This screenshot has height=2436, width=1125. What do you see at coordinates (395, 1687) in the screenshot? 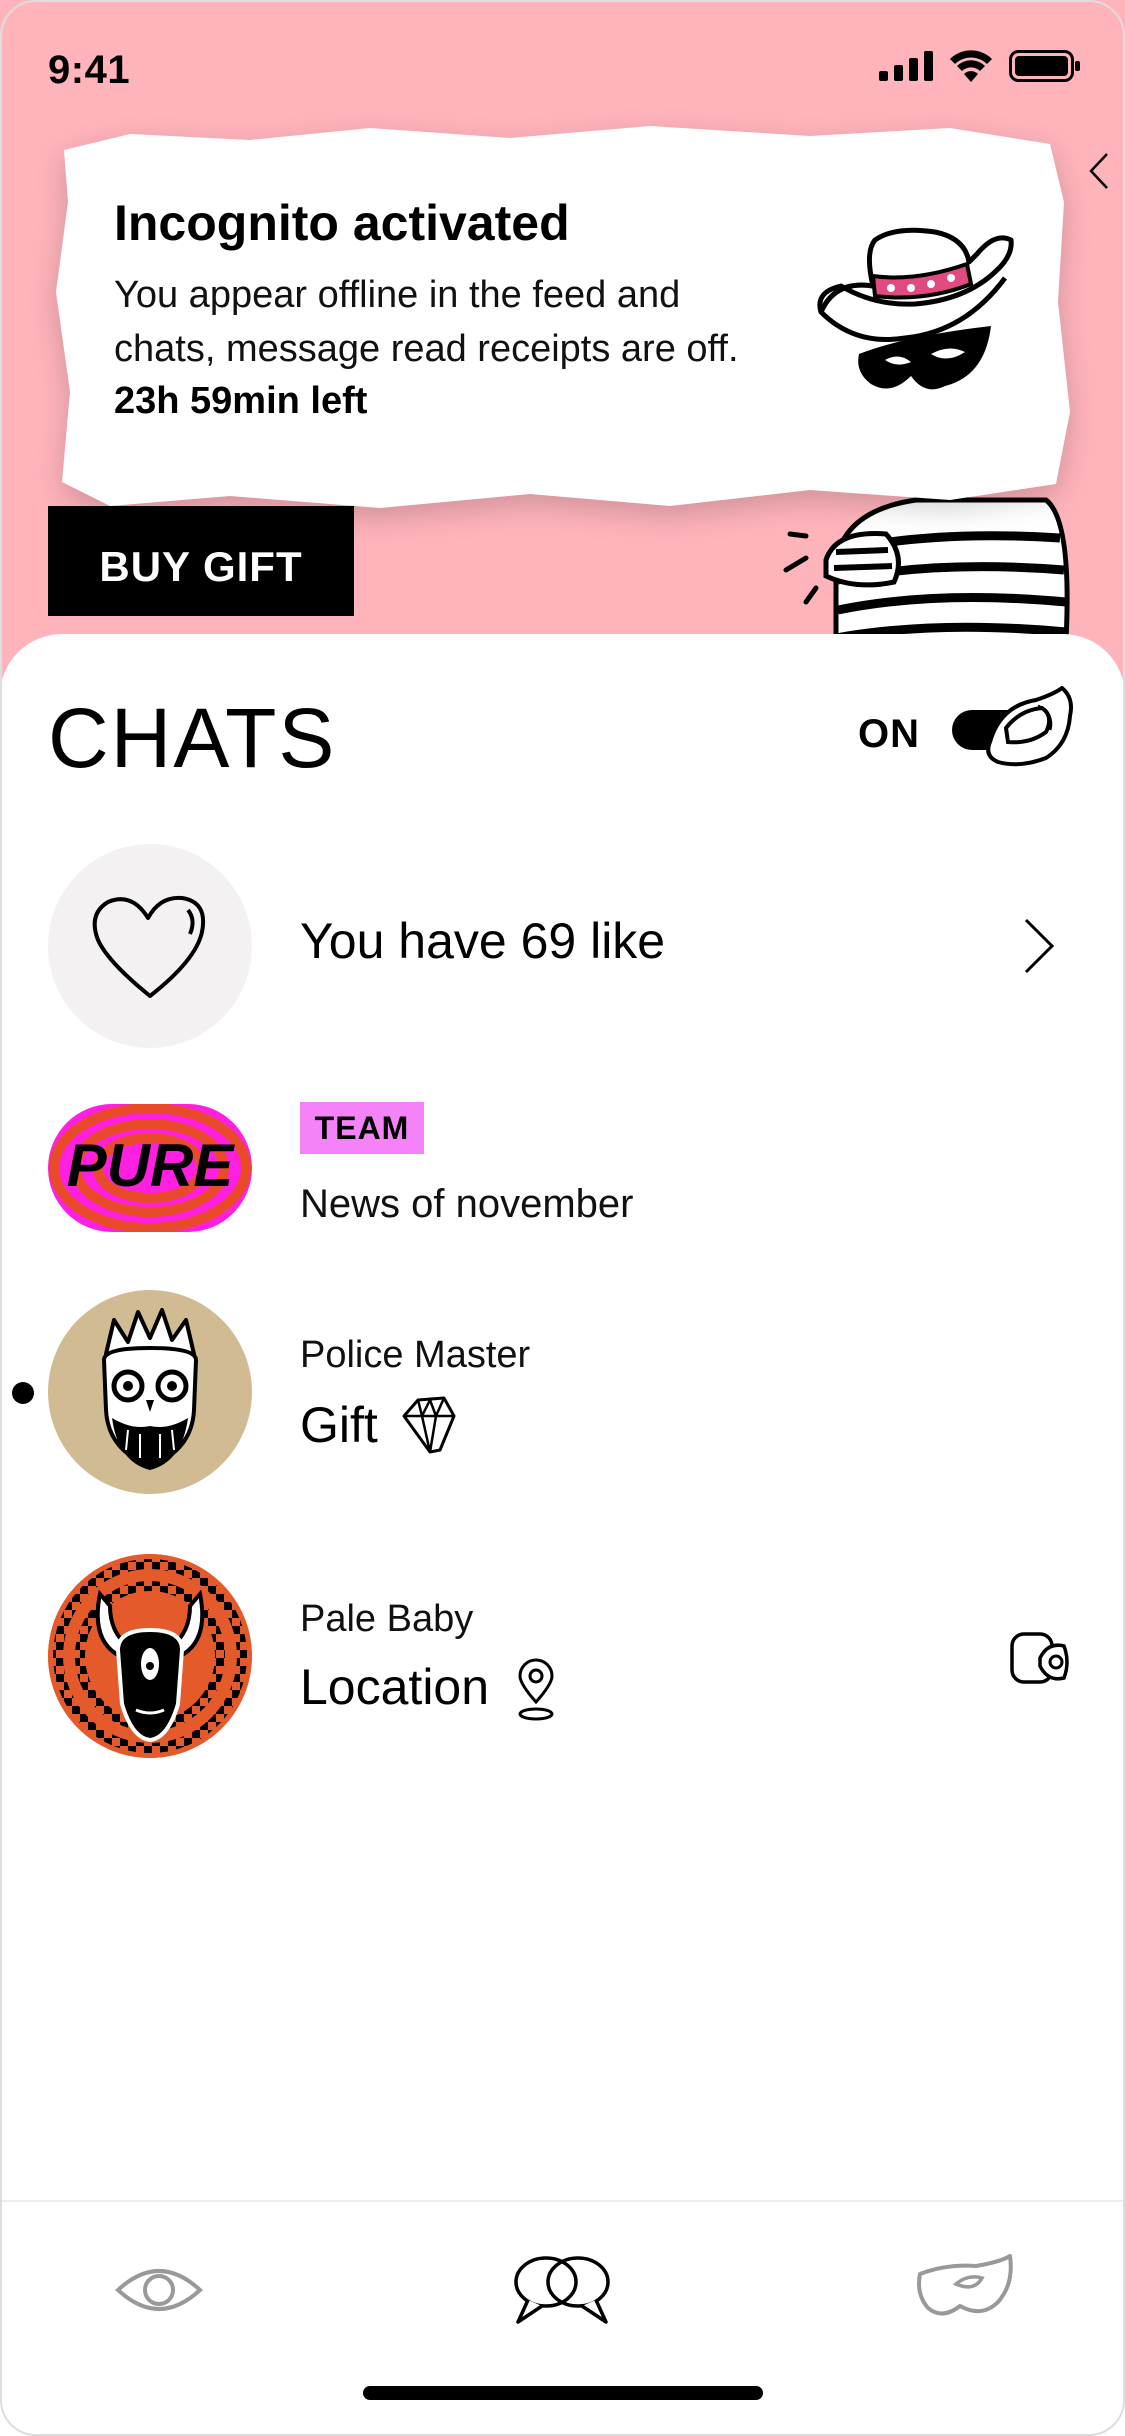
I see `chat-message-preview: Location` at bounding box center [395, 1687].